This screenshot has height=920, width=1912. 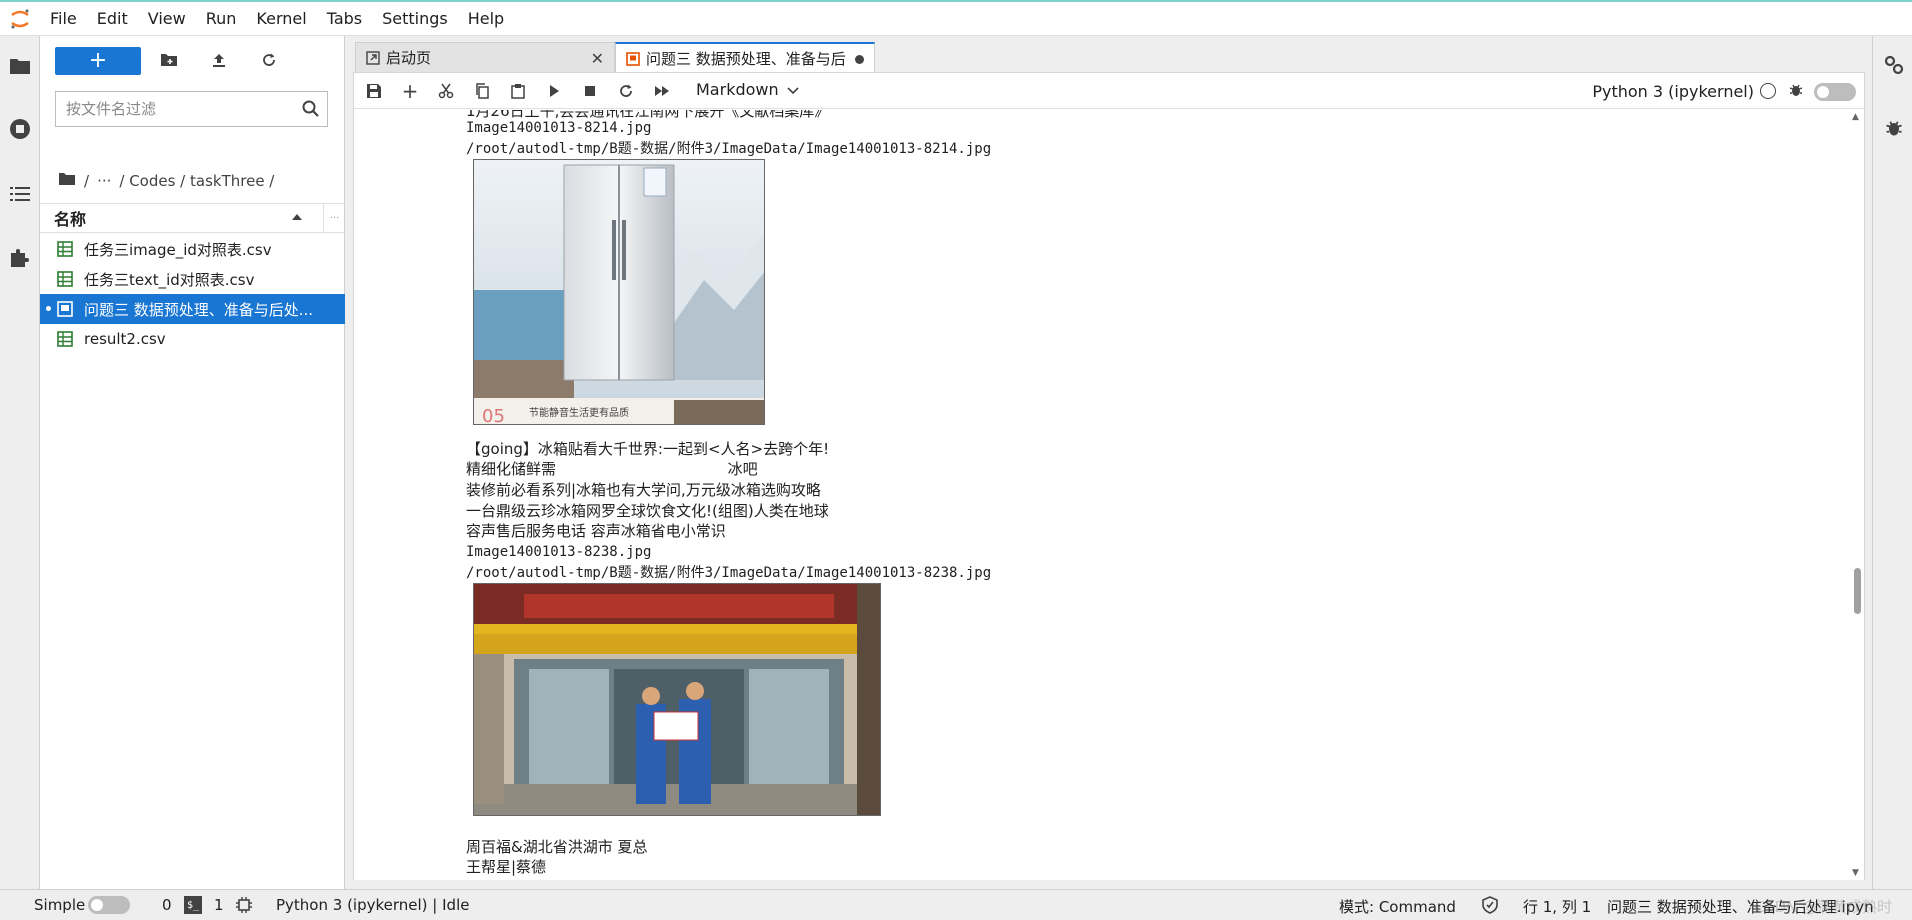 I want to click on menu-edit: Edit, so click(x=112, y=19).